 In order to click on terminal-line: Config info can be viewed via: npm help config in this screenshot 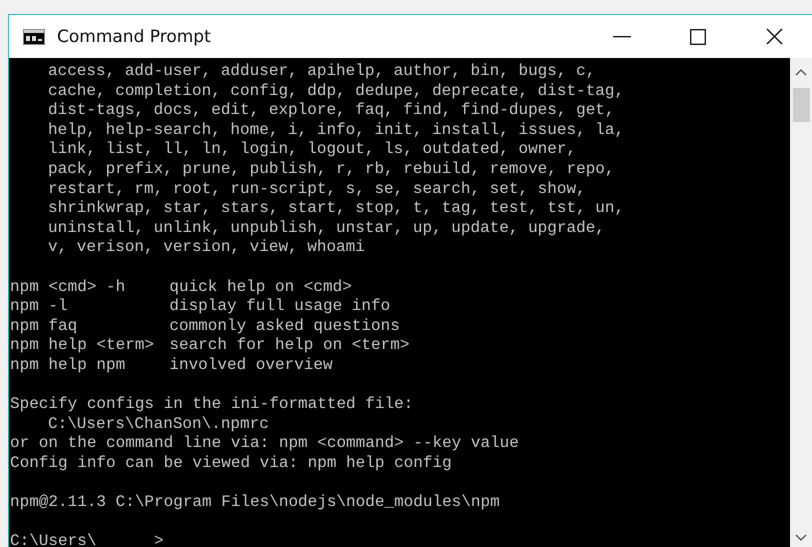, I will do `click(231, 464)`.